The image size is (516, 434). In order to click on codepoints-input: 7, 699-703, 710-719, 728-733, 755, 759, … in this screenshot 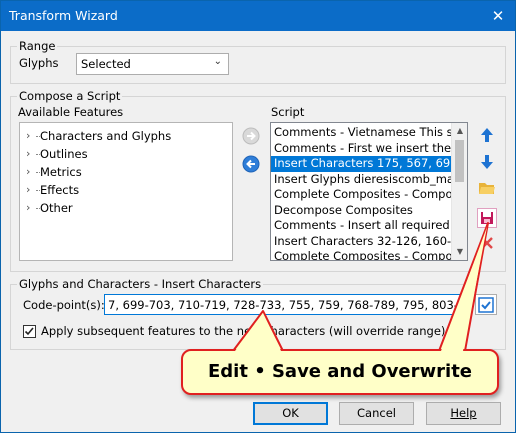, I will do `click(286, 304)`.